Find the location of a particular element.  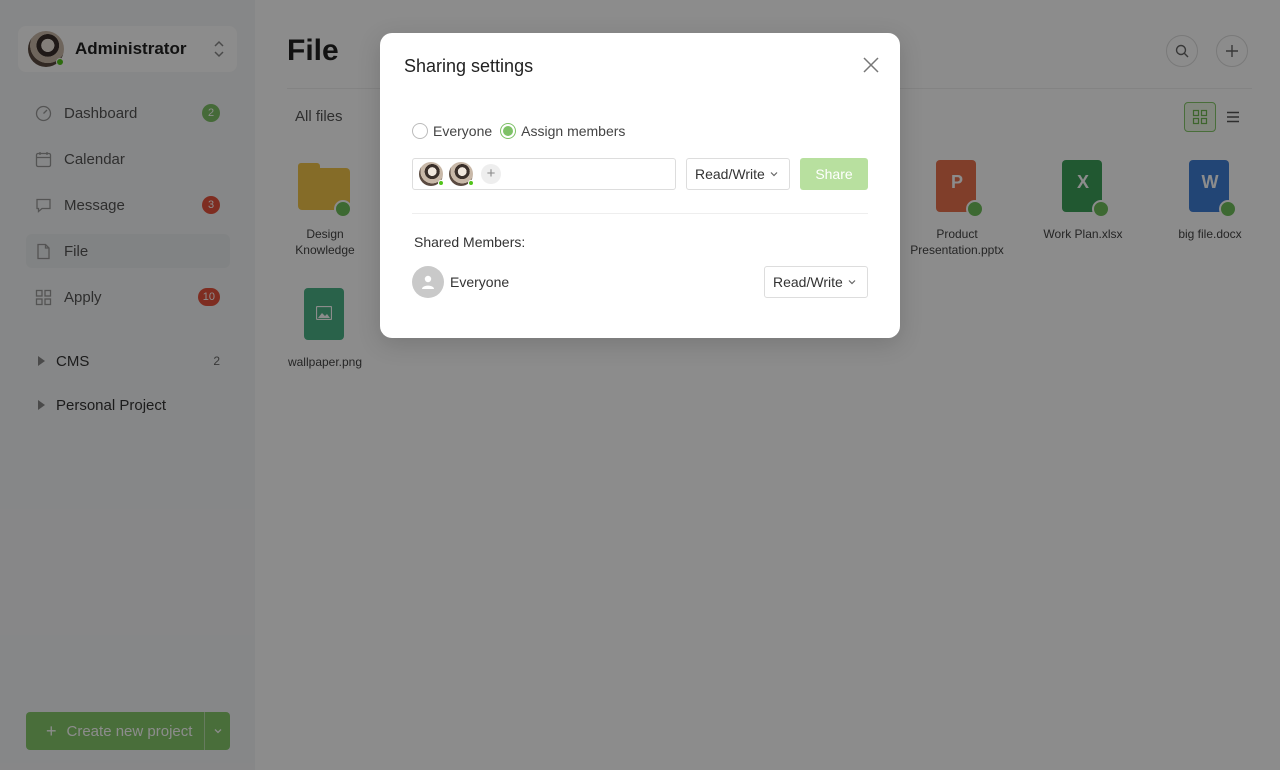

close-icon is located at coordinates (871, 65).